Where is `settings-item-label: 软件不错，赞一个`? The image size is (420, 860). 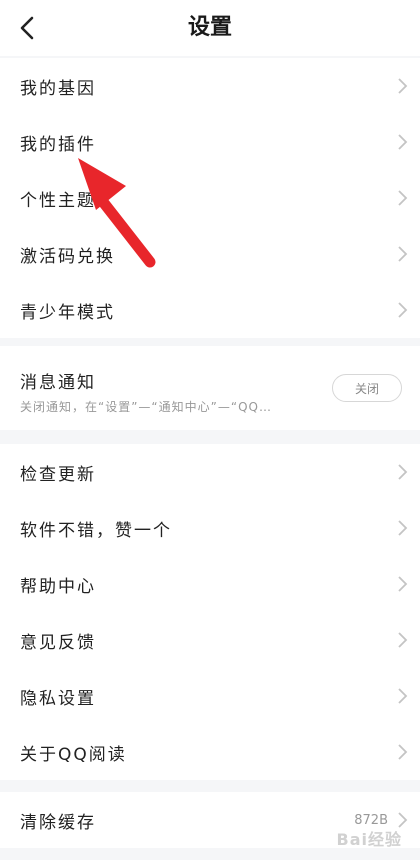
settings-item-label: 软件不错，赞一个 is located at coordinates (96, 530).